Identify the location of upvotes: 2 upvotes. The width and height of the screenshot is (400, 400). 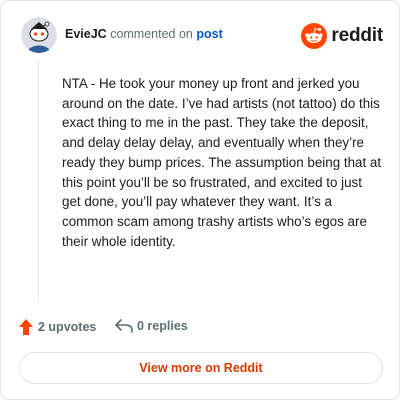
(57, 327).